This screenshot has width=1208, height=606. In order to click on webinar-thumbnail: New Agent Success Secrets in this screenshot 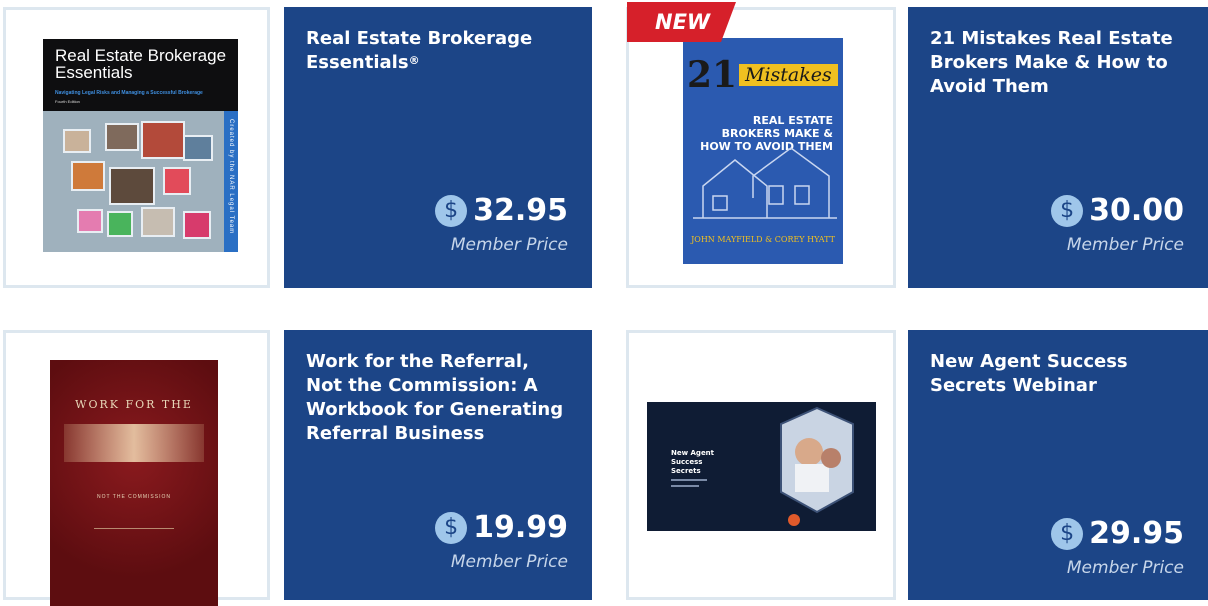, I will do `click(761, 466)`.